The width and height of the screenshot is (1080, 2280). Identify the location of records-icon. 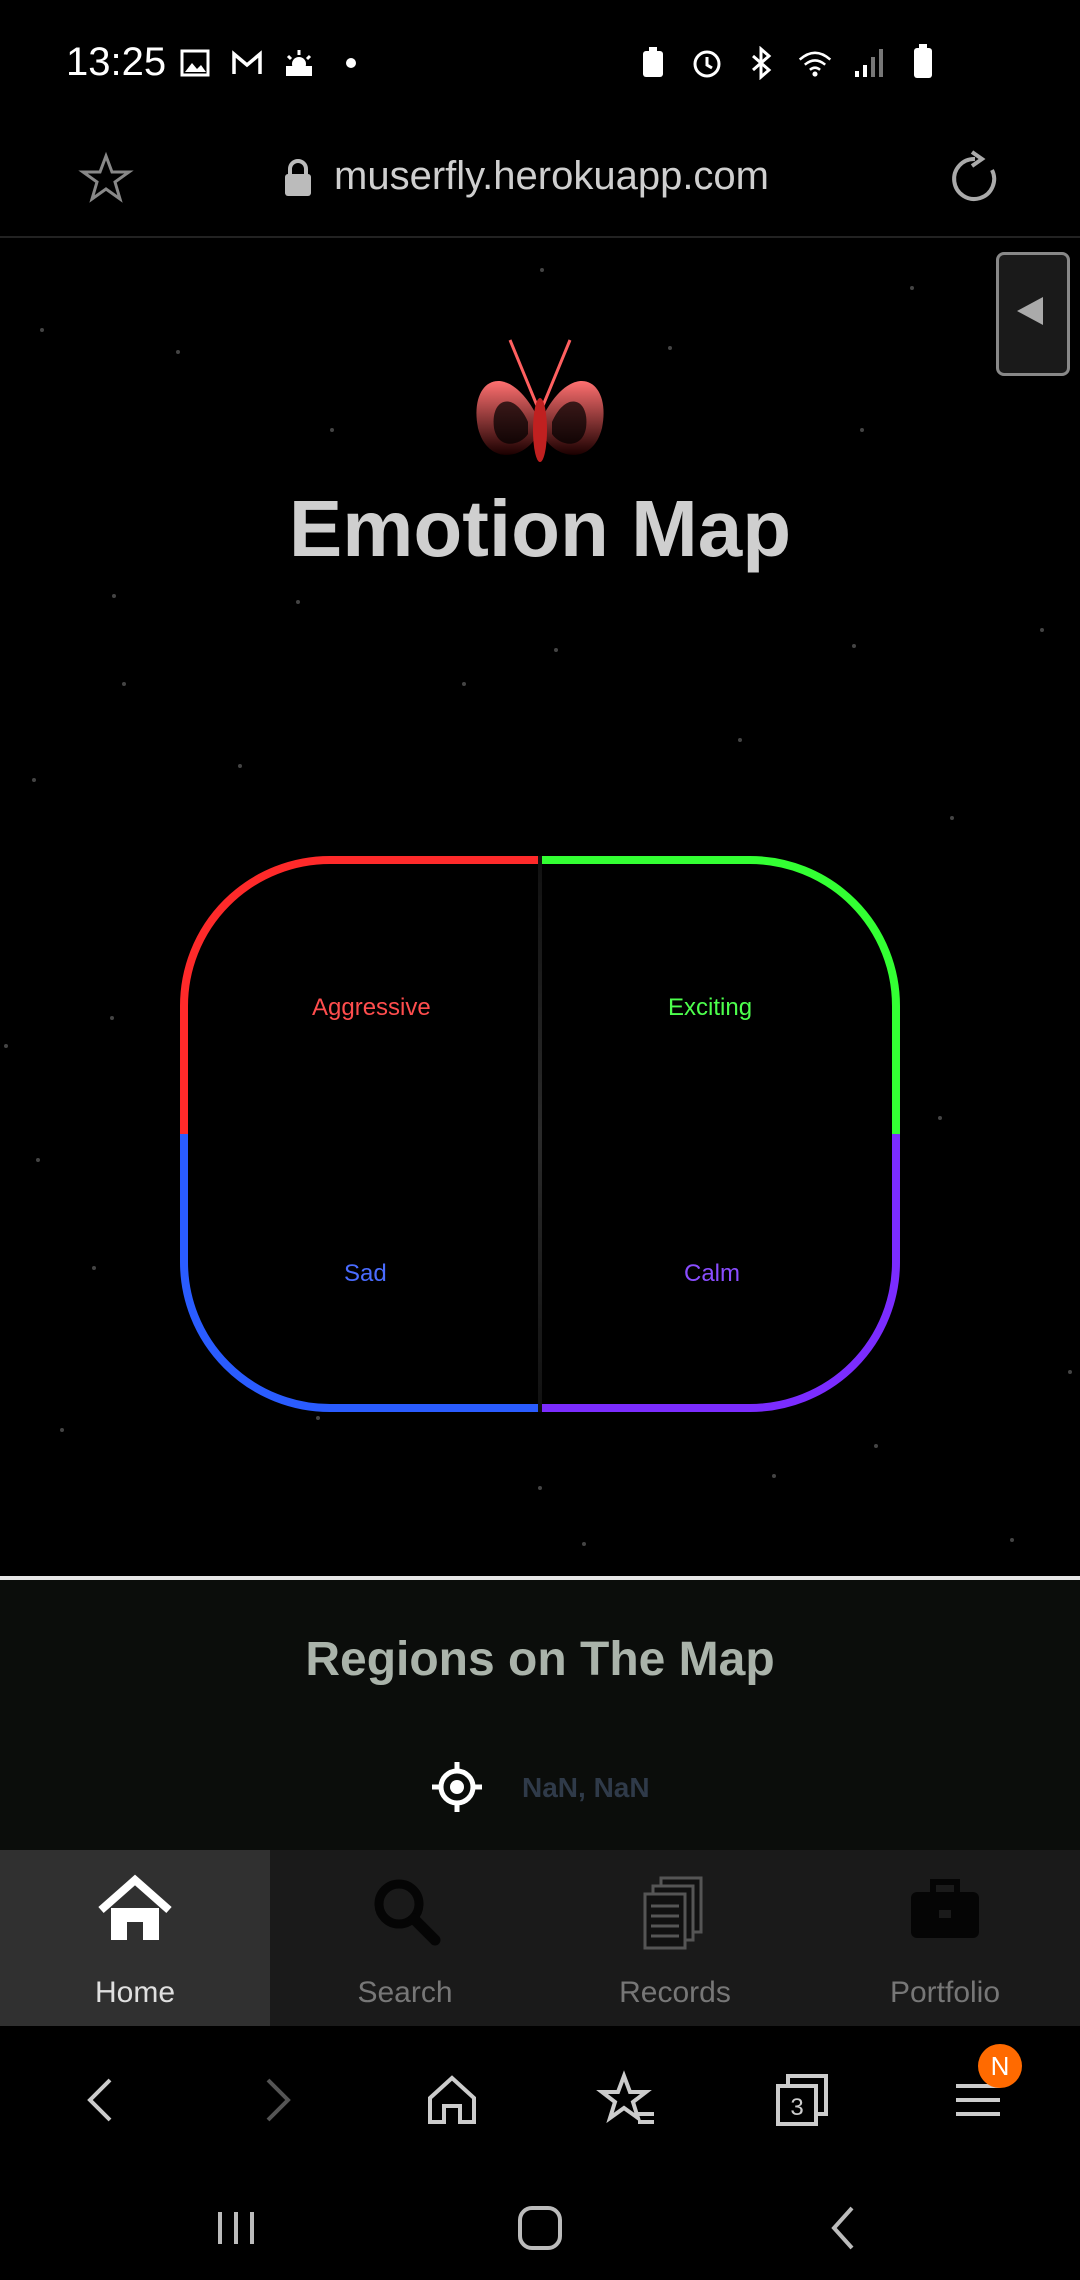
(673, 1913).